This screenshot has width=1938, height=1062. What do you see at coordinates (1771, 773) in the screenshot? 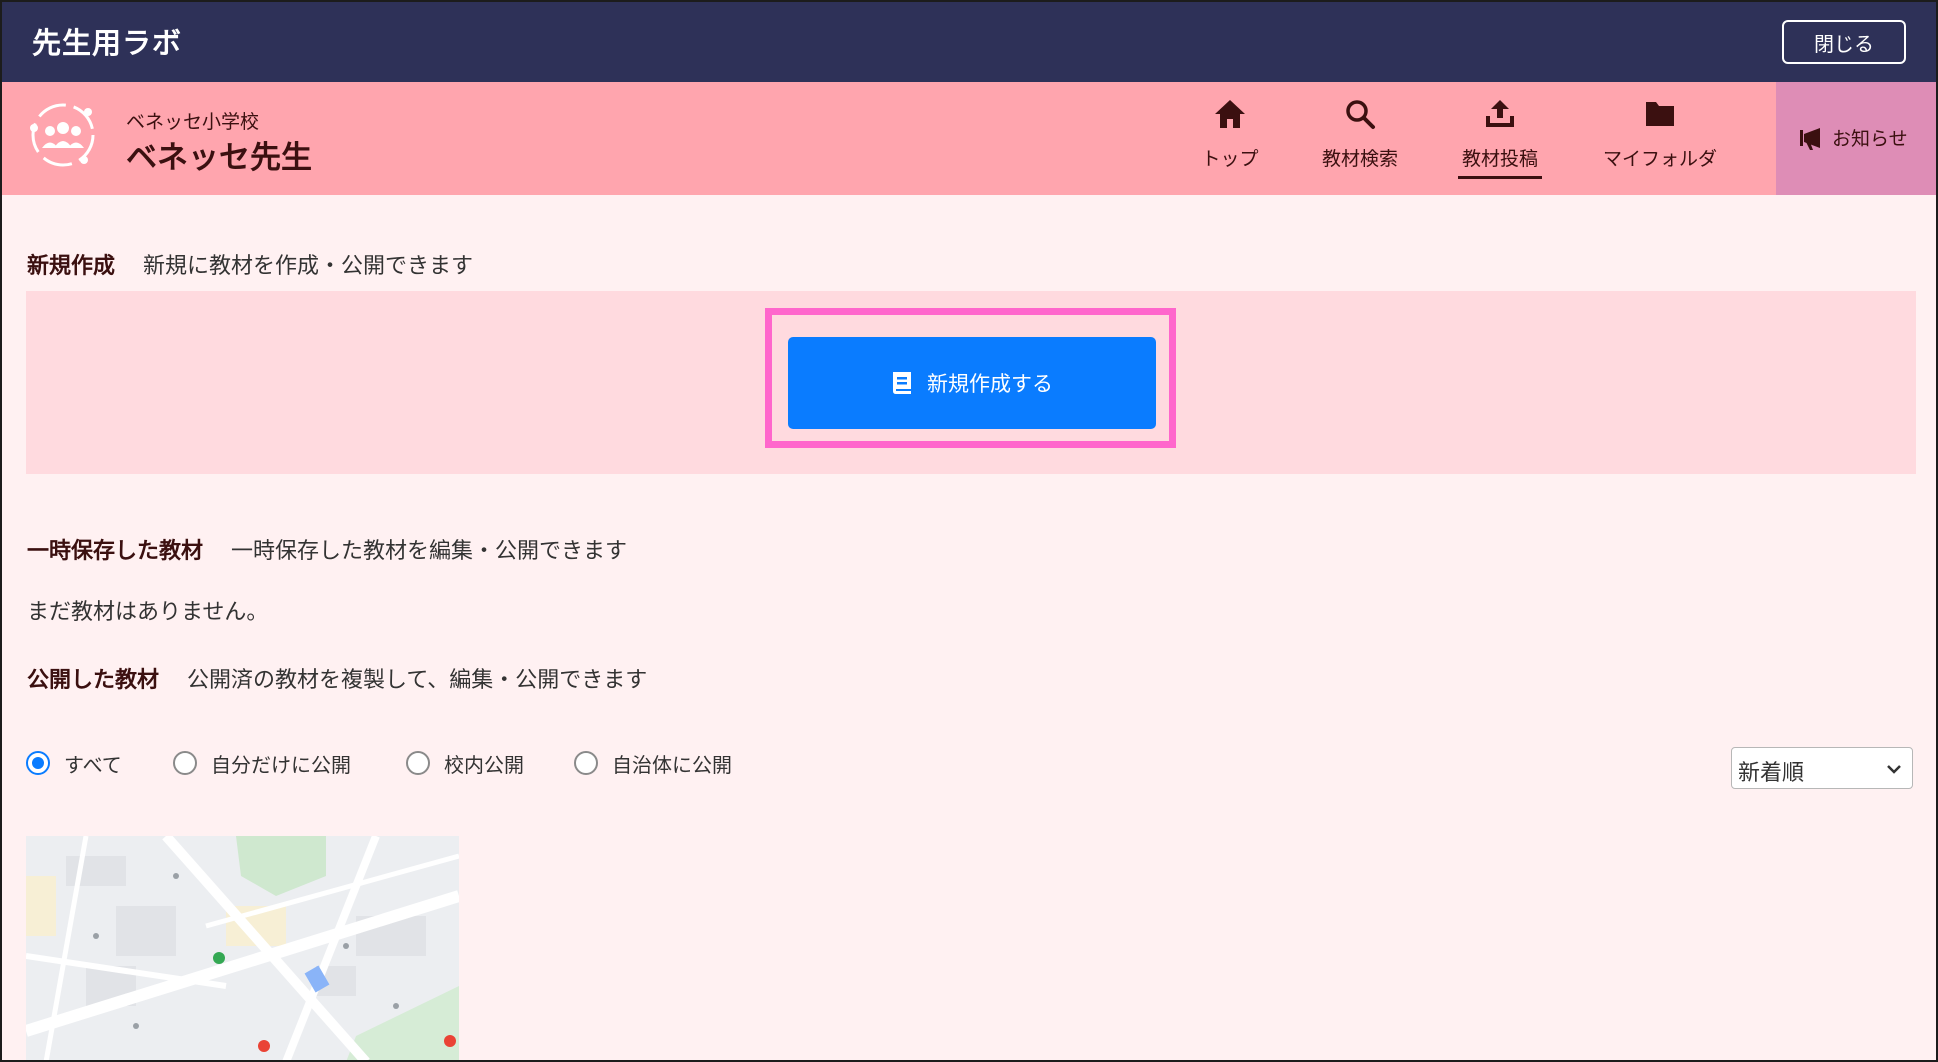
I see `sort-select-value: 新着順` at bounding box center [1771, 773].